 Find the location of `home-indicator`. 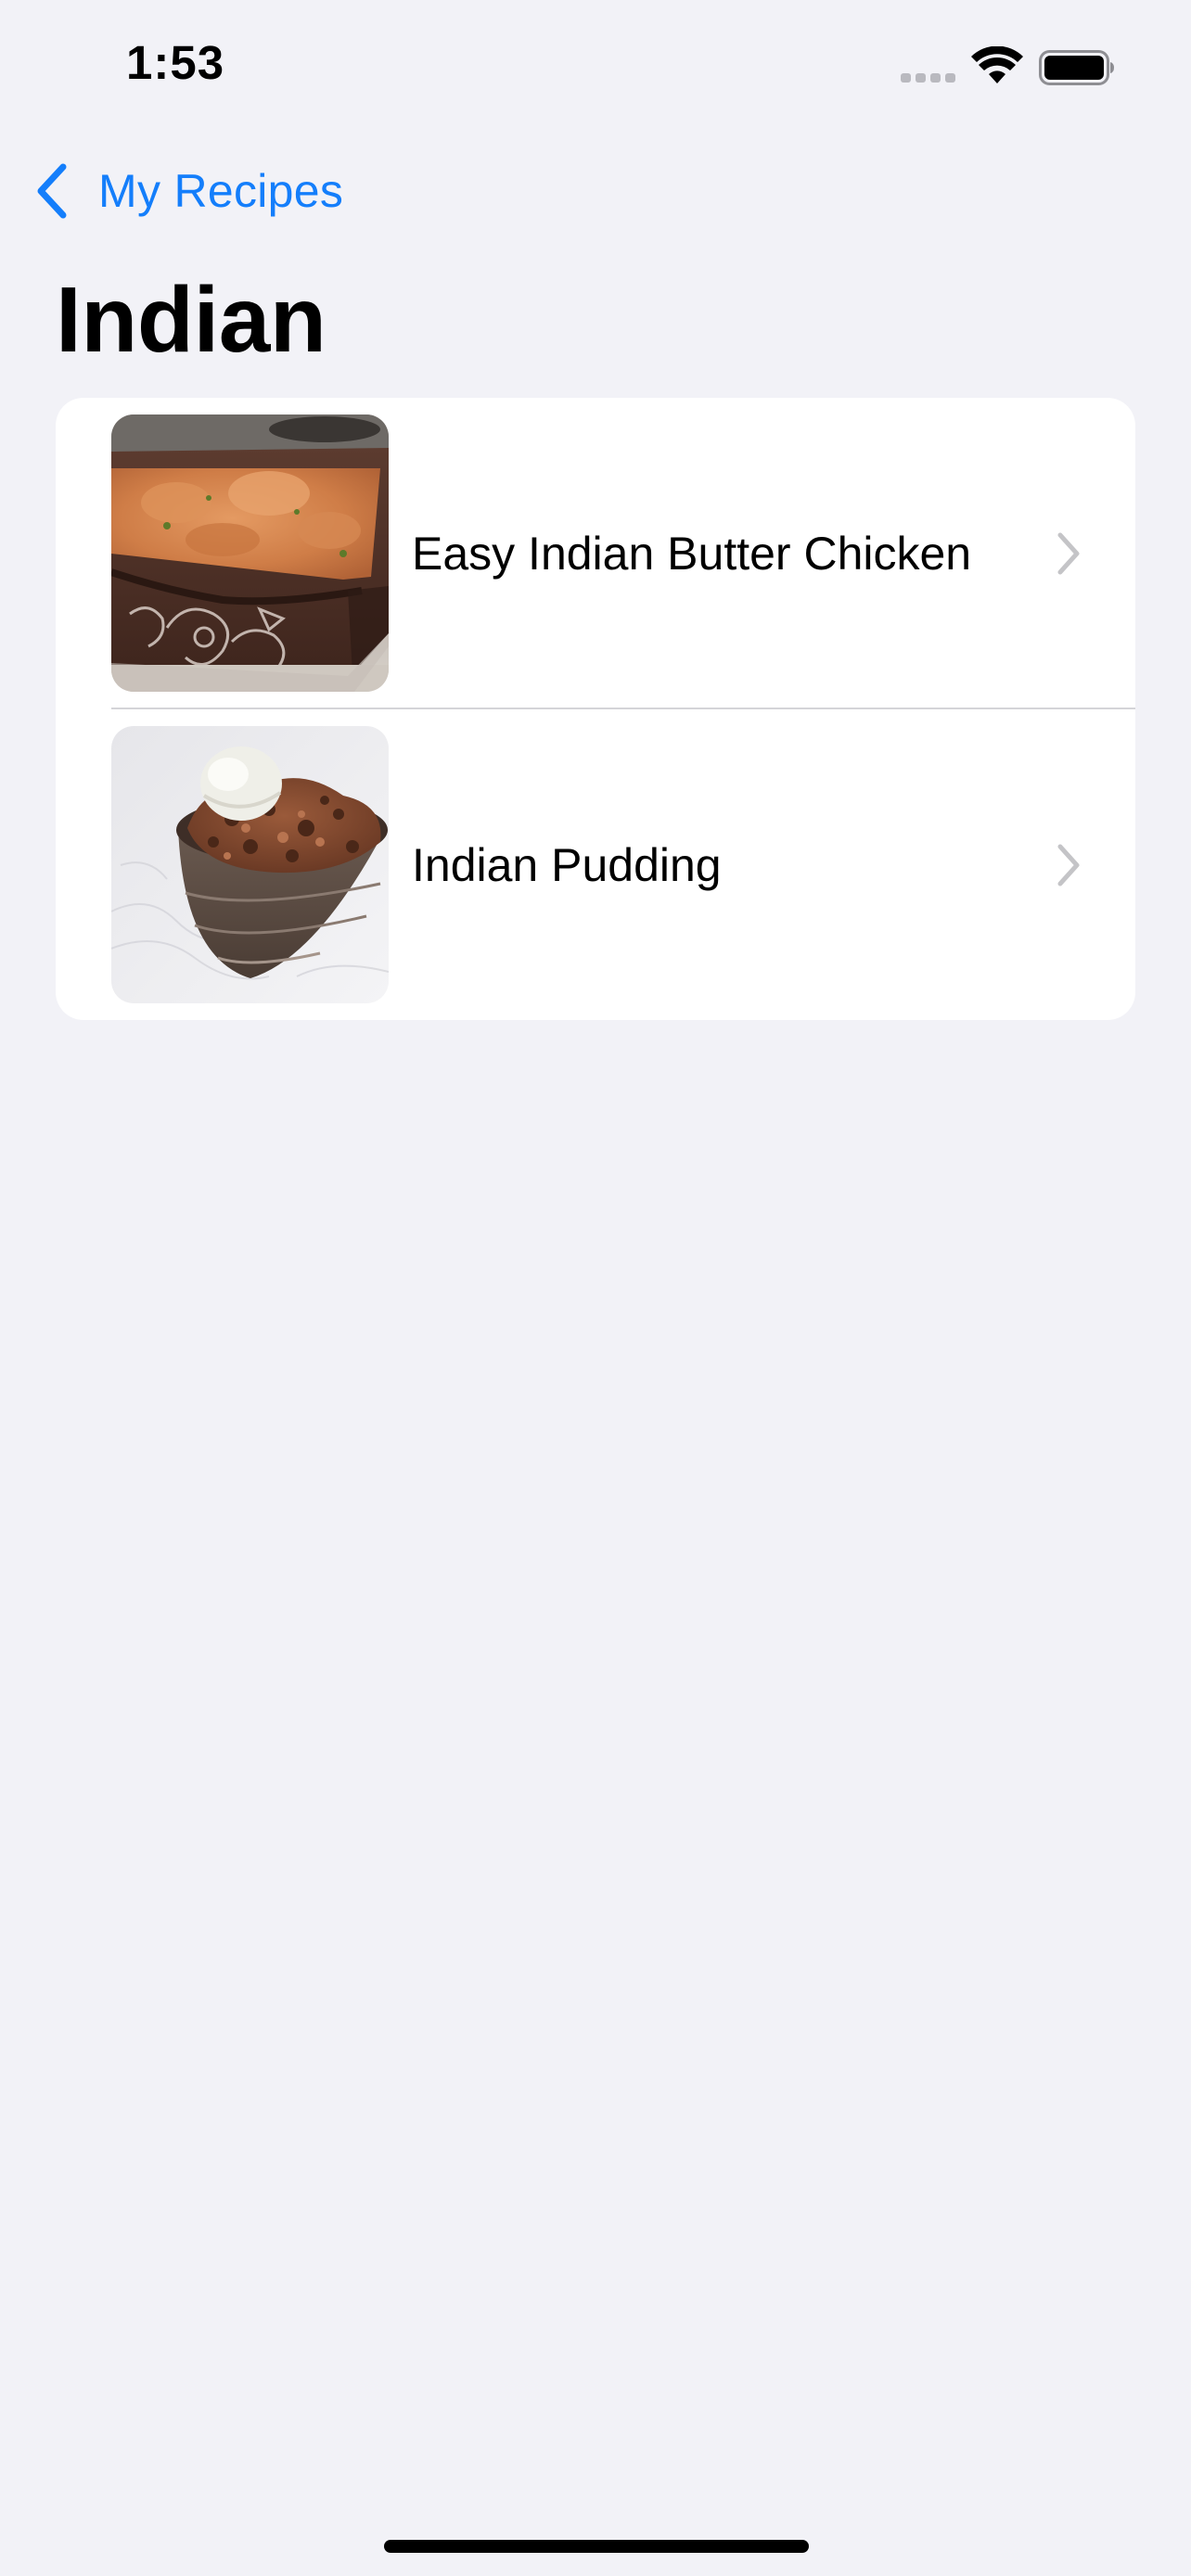

home-indicator is located at coordinates (597, 2546).